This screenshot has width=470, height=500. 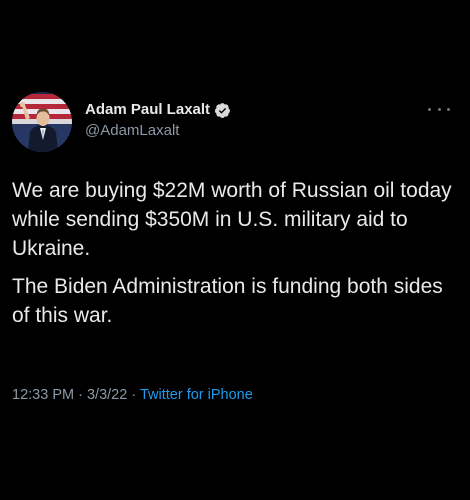 What do you see at coordinates (148, 109) in the screenshot?
I see `author-display-name: Adam Paul Laxalt` at bounding box center [148, 109].